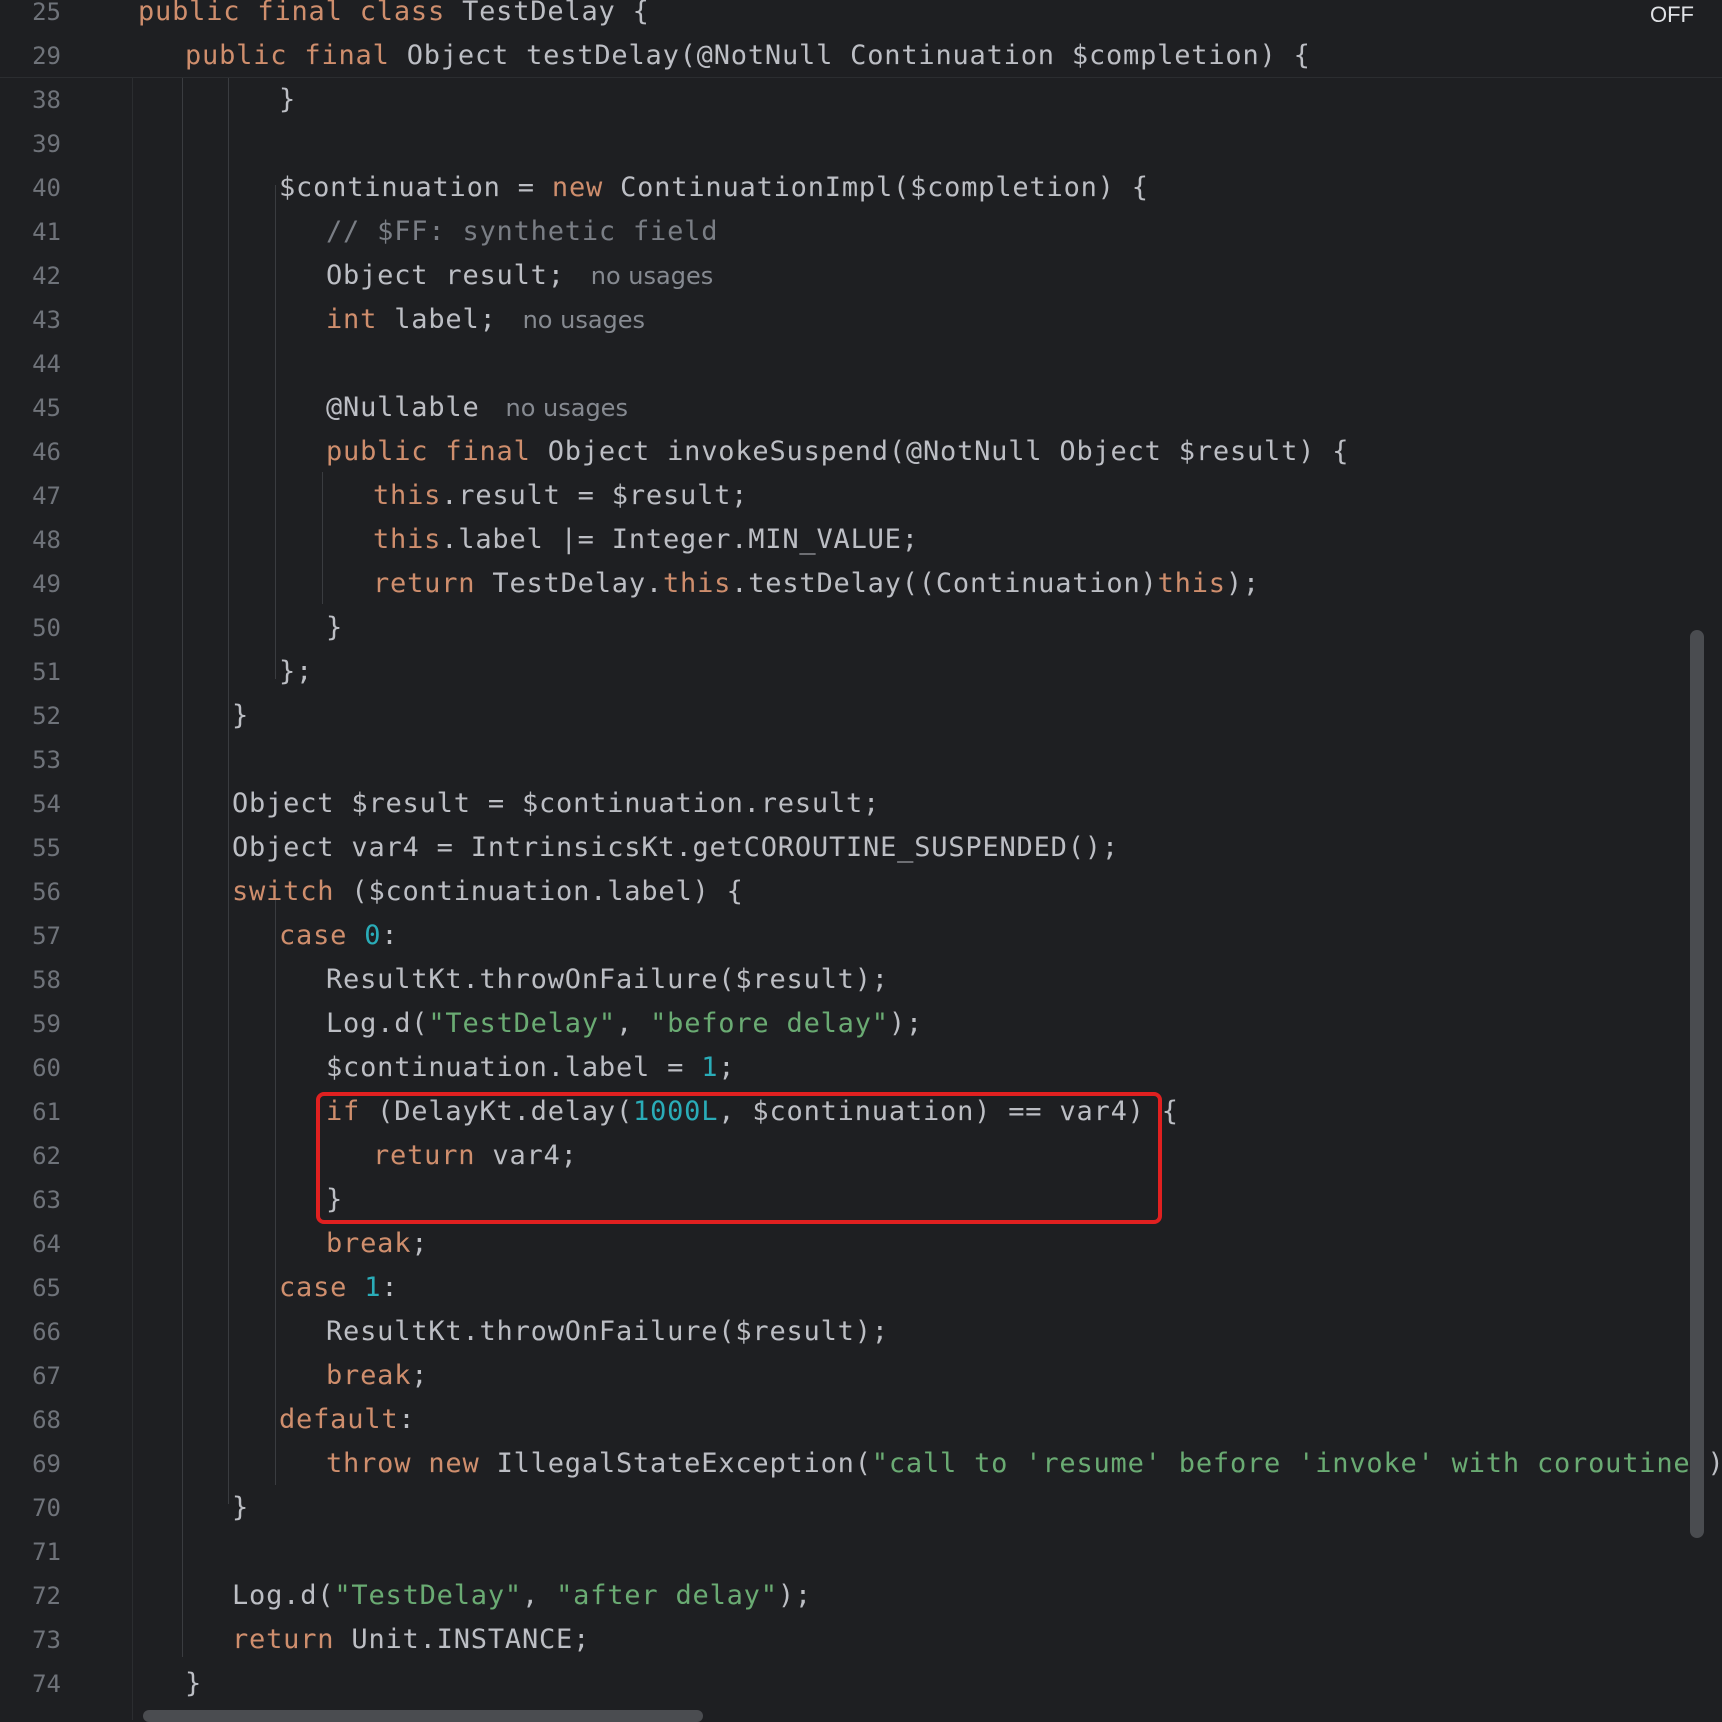  What do you see at coordinates (30, 1596) in the screenshot?
I see `line-number: 72` at bounding box center [30, 1596].